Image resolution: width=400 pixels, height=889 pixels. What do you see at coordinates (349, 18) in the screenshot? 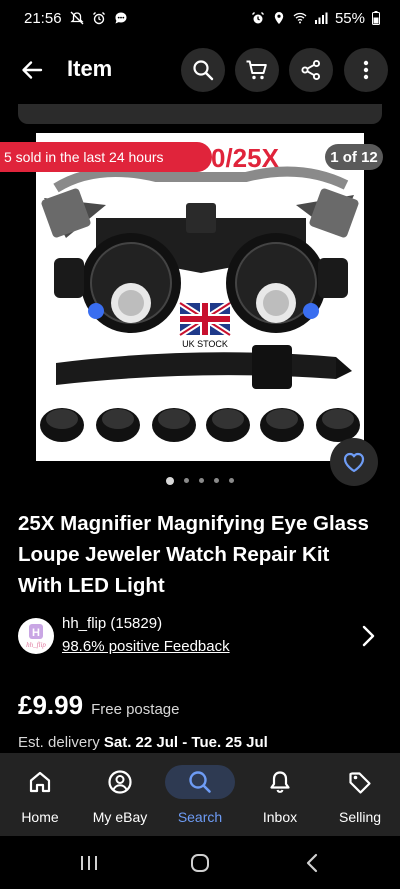
I see `battery-percent: 55%` at bounding box center [349, 18].